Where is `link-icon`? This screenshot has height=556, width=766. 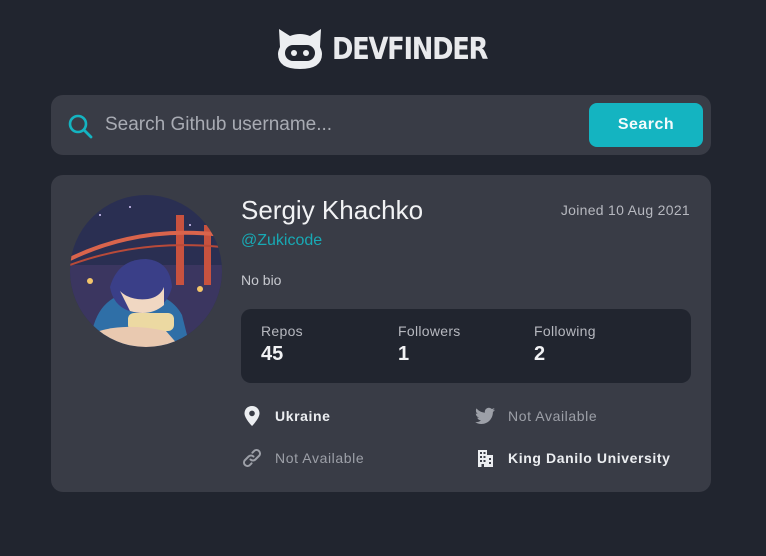 link-icon is located at coordinates (252, 458).